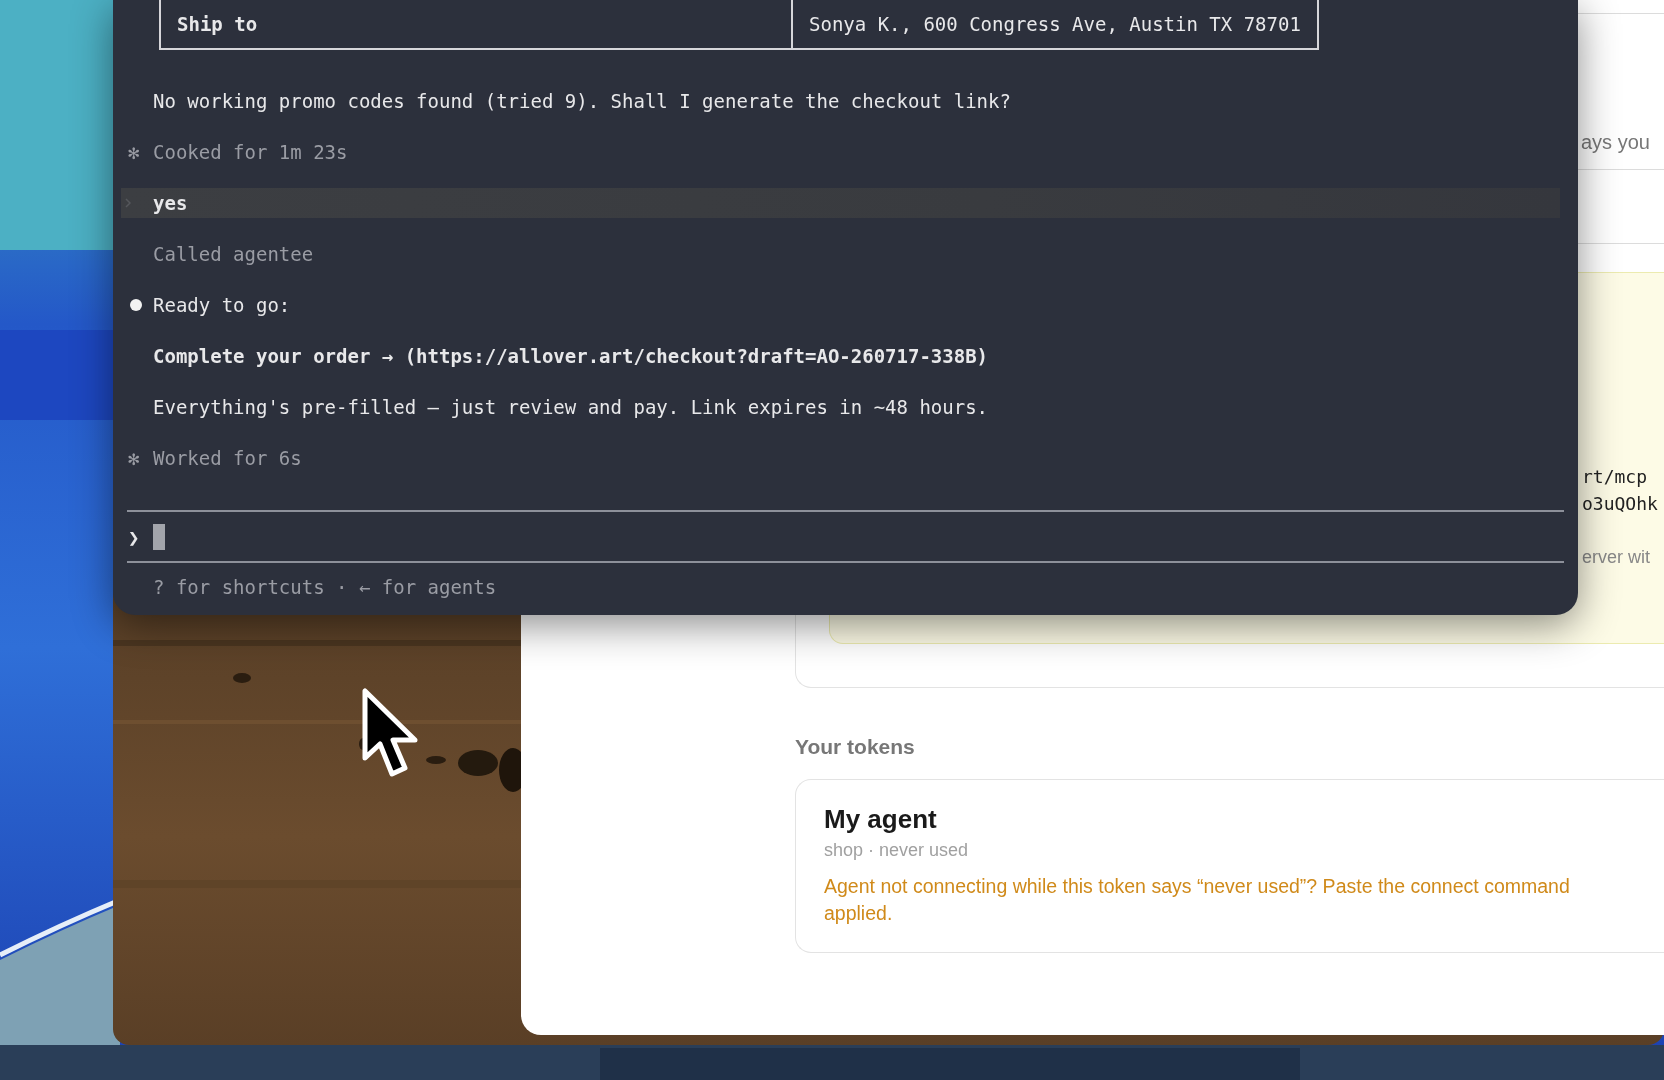 The width and height of the screenshot is (1664, 1080). What do you see at coordinates (233, 253) in the screenshot?
I see `tool-call-text: Called agentee` at bounding box center [233, 253].